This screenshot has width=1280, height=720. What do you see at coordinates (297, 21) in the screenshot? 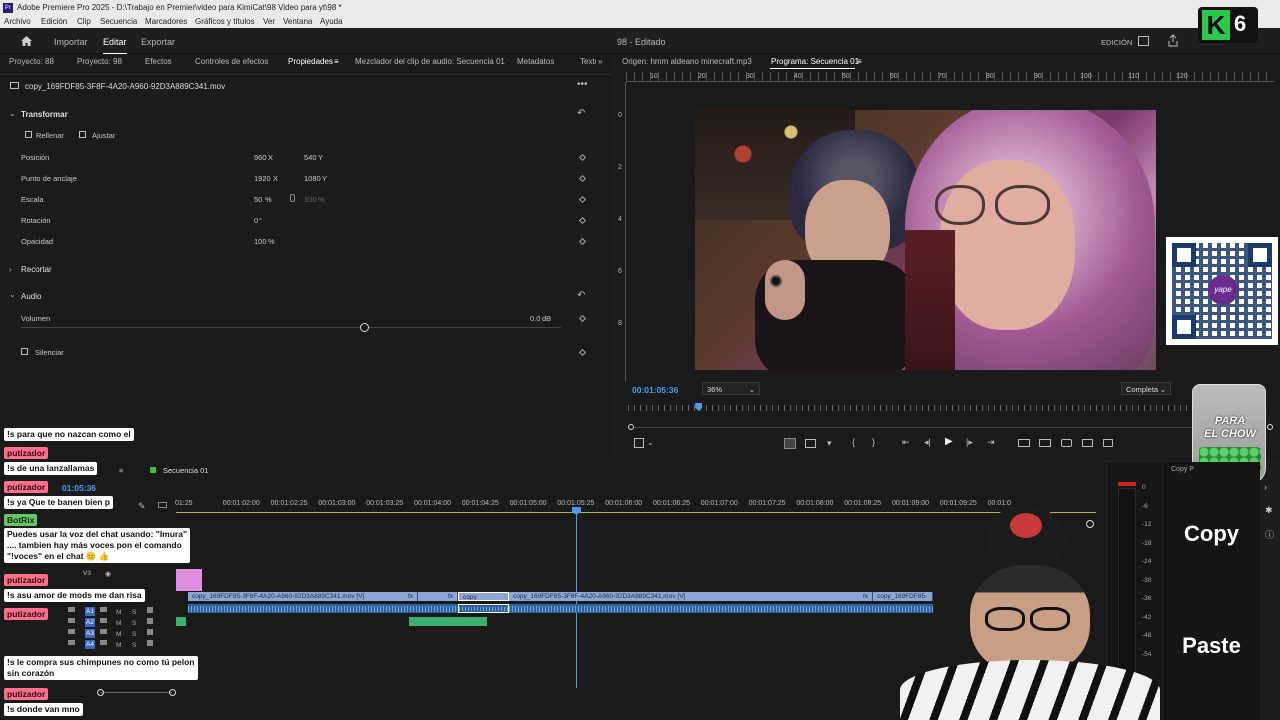
I see `menu-ventana: Ventana` at bounding box center [297, 21].